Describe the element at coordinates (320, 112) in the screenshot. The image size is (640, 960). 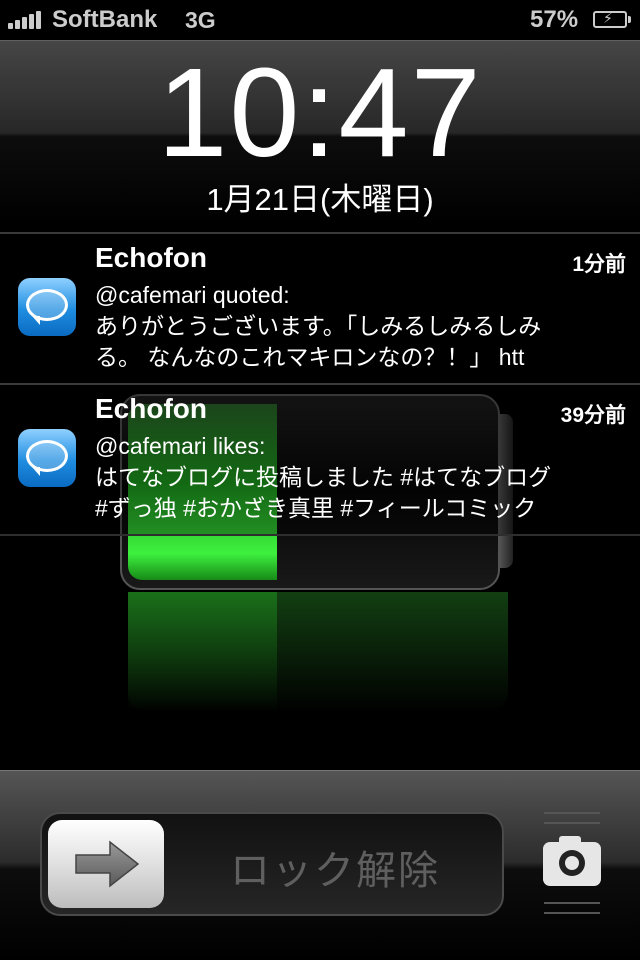
I see `lock-time: 10:47` at that location.